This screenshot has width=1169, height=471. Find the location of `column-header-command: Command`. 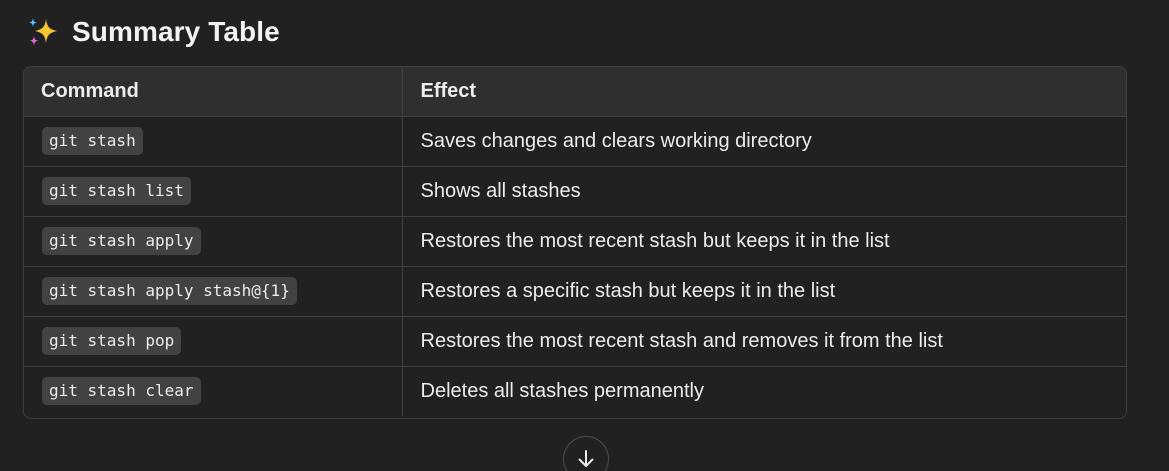

column-header-command: Command is located at coordinates (213, 92).